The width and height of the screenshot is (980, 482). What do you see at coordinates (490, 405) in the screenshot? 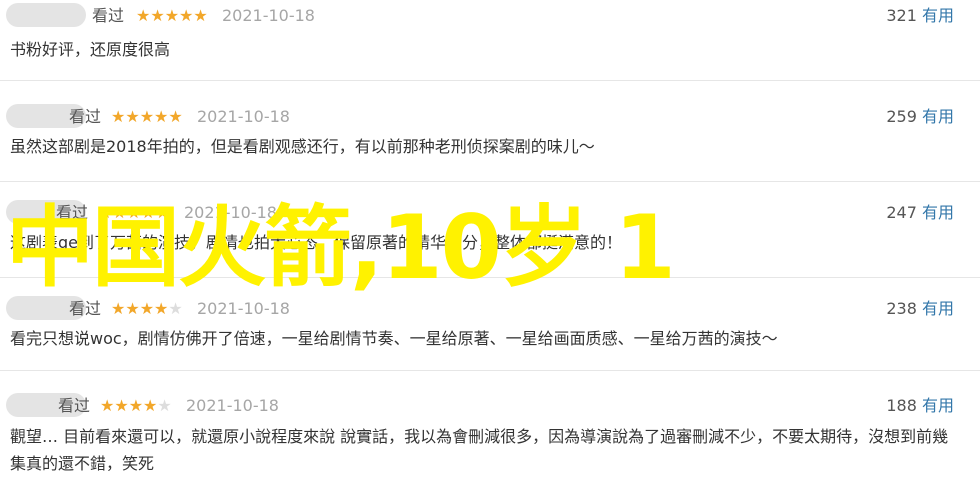
I see `review-meta: 看过 ★★★★★ 2021-10-18 188 有用` at bounding box center [490, 405].